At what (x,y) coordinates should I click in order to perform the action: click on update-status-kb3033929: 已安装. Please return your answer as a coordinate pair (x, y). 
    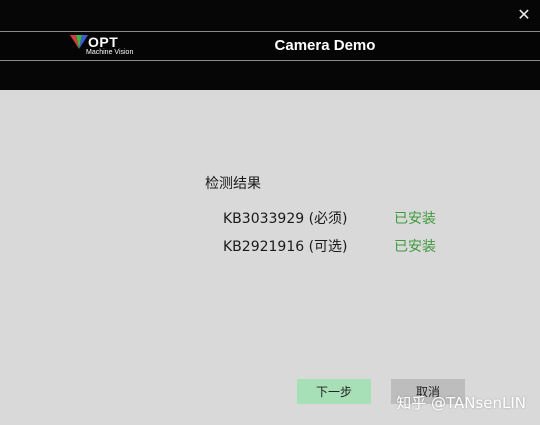
    Looking at the image, I should click on (415, 219).